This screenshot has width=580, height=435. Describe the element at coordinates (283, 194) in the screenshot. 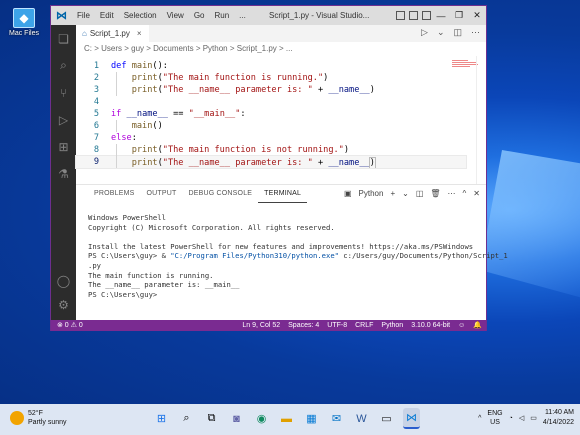

I see `tab-terminal: TERMINAL` at that location.